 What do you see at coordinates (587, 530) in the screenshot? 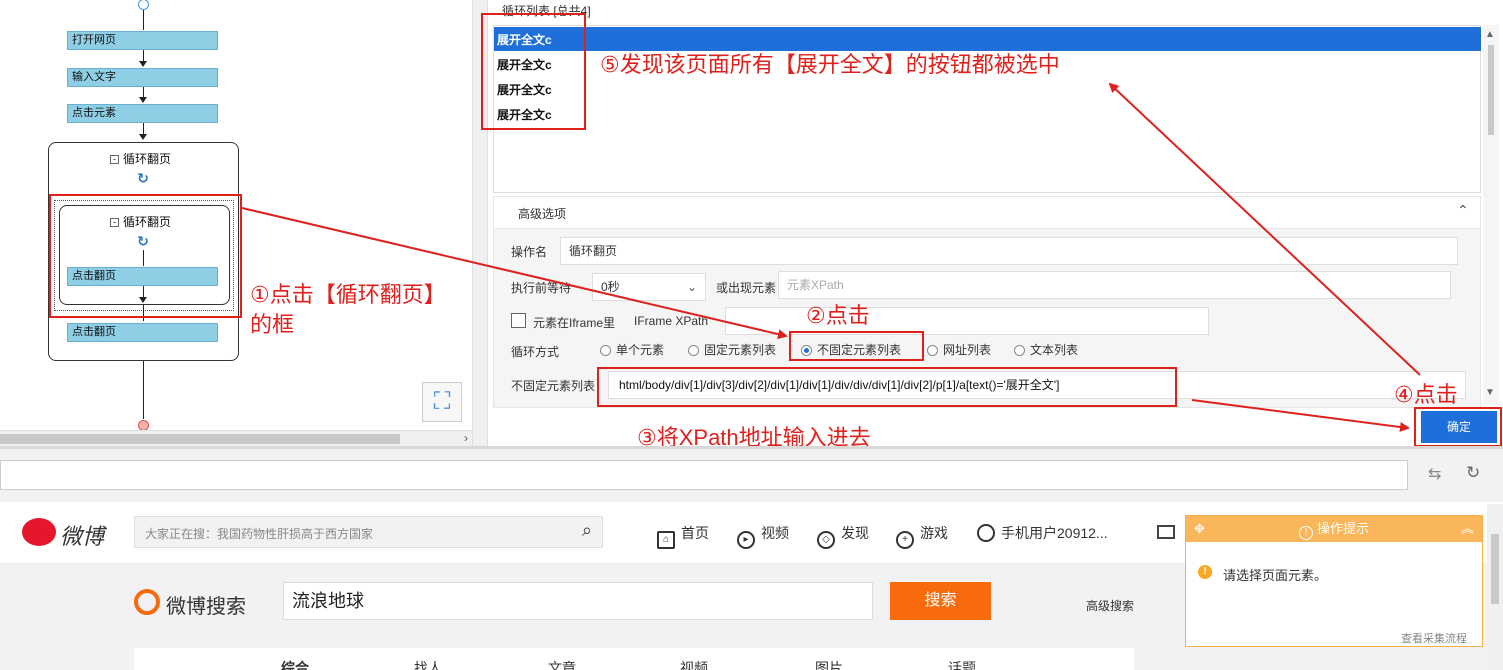
I see `search-icon: ⌕` at bounding box center [587, 530].